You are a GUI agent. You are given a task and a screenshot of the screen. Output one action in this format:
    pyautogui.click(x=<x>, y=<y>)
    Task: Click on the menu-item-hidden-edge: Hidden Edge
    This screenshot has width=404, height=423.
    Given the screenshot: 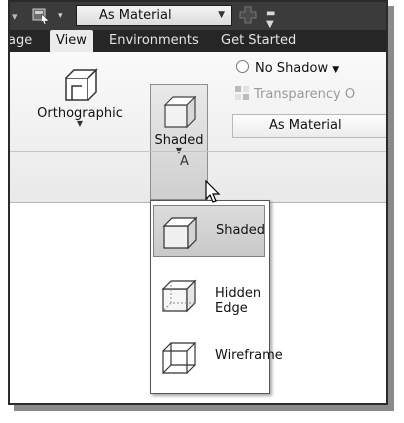 What is the action you would take?
    pyautogui.click(x=209, y=295)
    